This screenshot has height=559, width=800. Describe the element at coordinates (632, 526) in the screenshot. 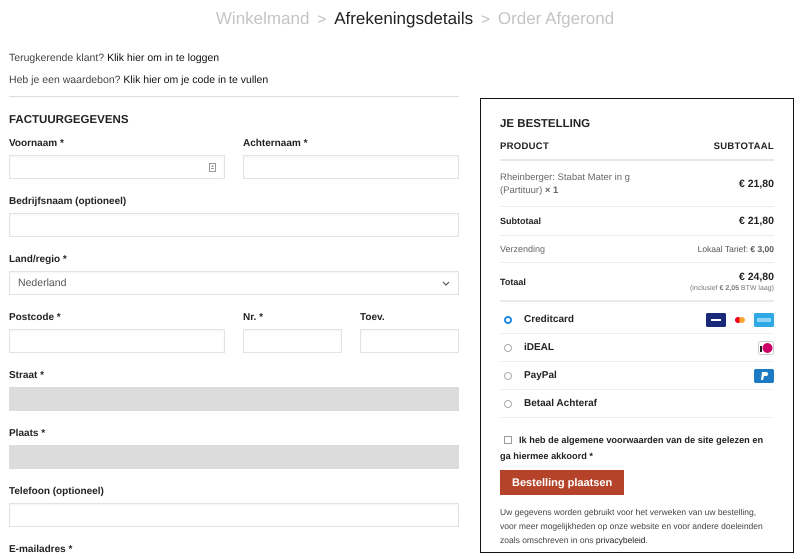

I see `privacy-notice: Uw gegevens worden gebruikt voor het verweken van uw bestelling, voor meer mogelijkheden op onze website en voor andere doeleinden zoals omschreven in ons privacybeleid.` at that location.